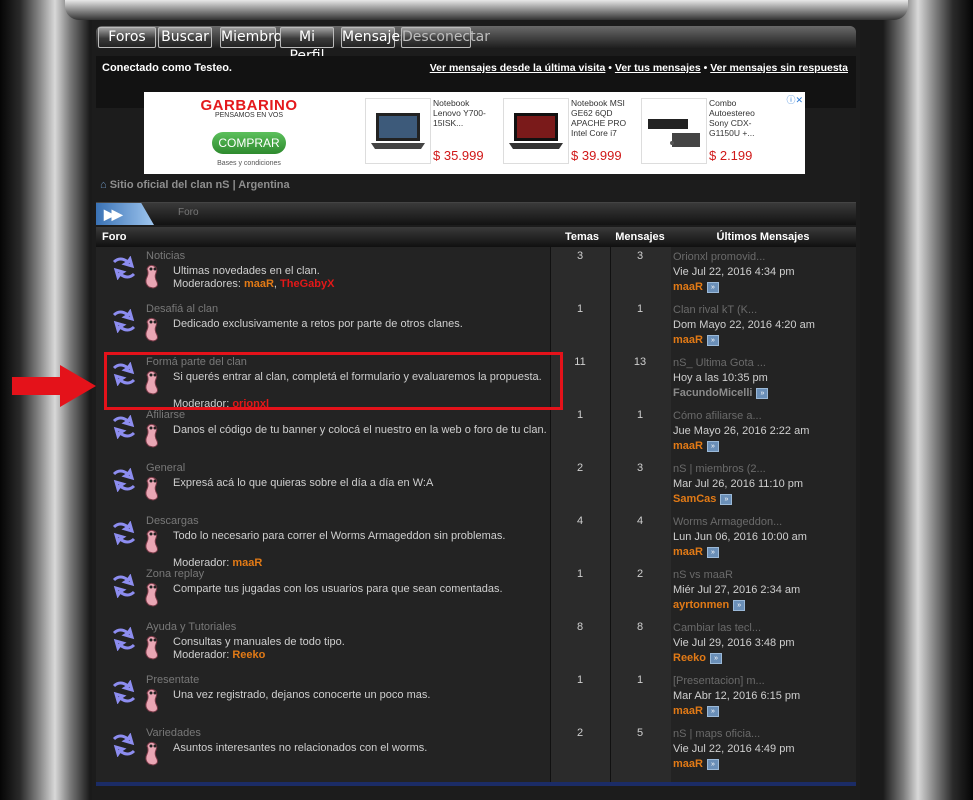 Image resolution: width=973 pixels, height=800 pixels. I want to click on breadcrumb: ⌂ Sitio oficial del clan nS | Argentina, so click(195, 185).